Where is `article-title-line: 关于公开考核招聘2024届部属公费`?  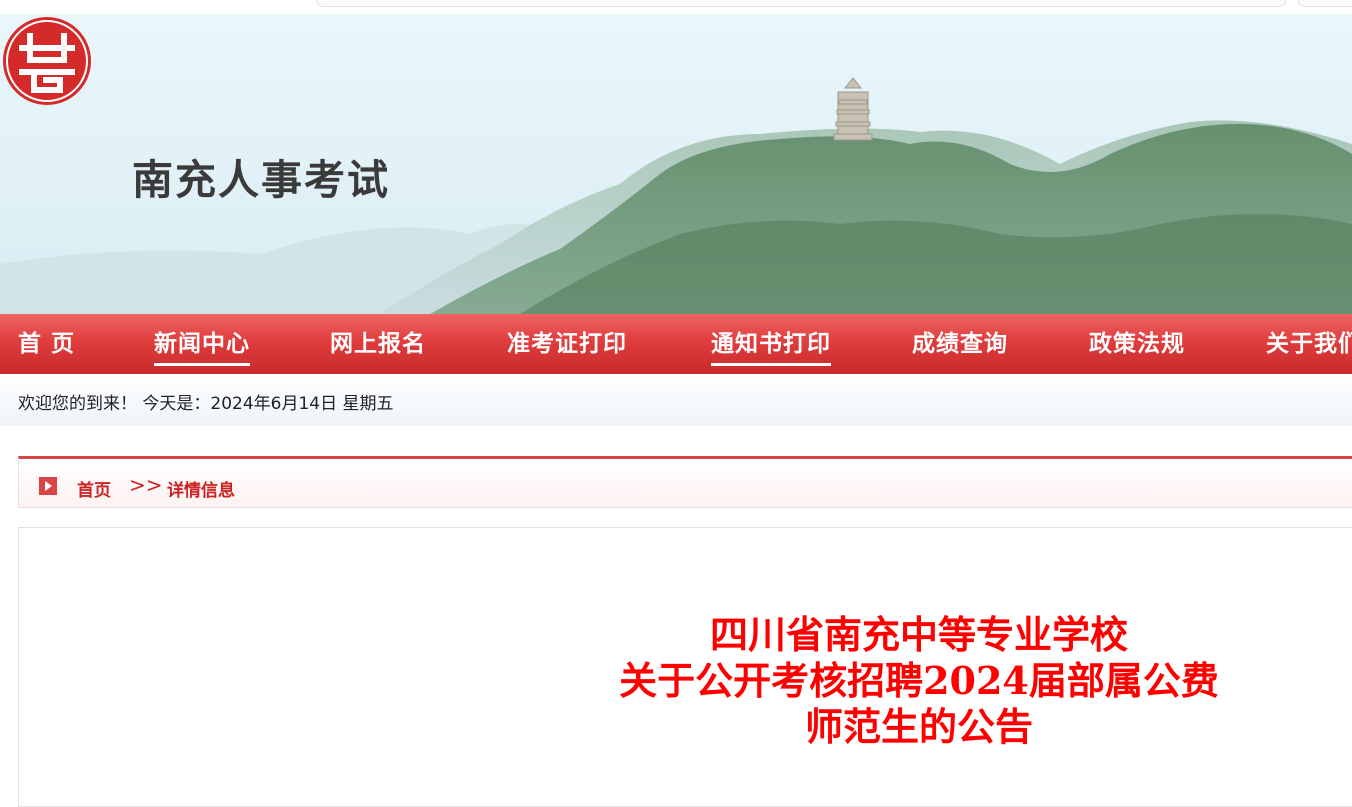 article-title-line: 关于公开考核招聘2024届部属公费 is located at coordinates (919, 680).